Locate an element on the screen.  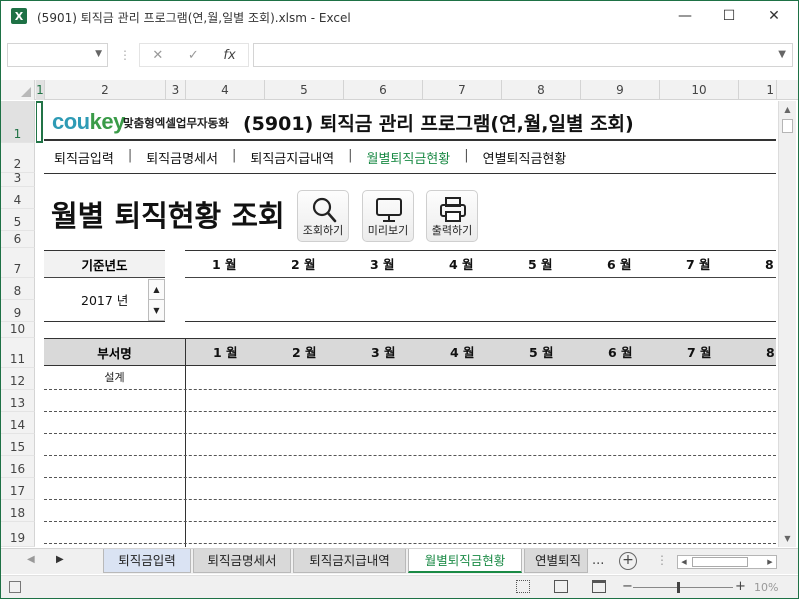
column-header: 2 is located at coordinates (105, 90).